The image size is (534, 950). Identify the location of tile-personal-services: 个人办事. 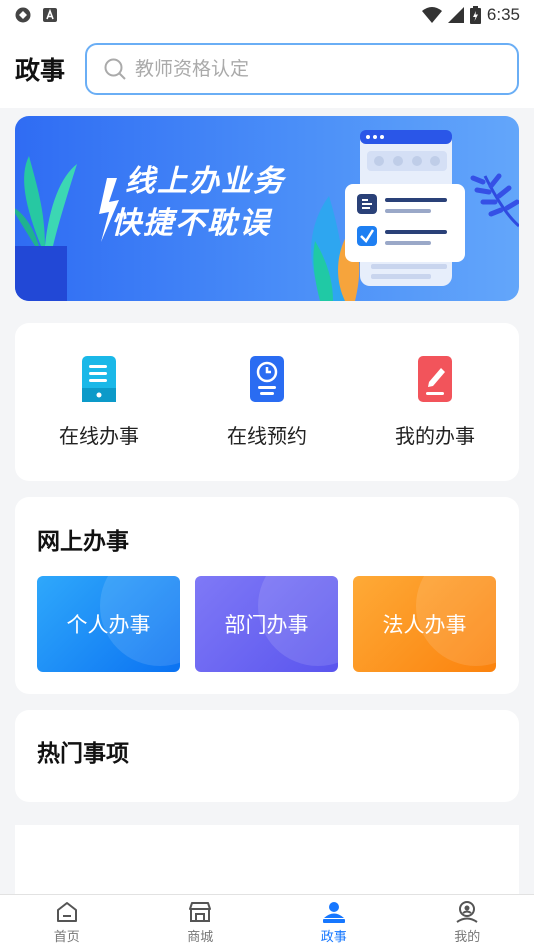
(108, 624).